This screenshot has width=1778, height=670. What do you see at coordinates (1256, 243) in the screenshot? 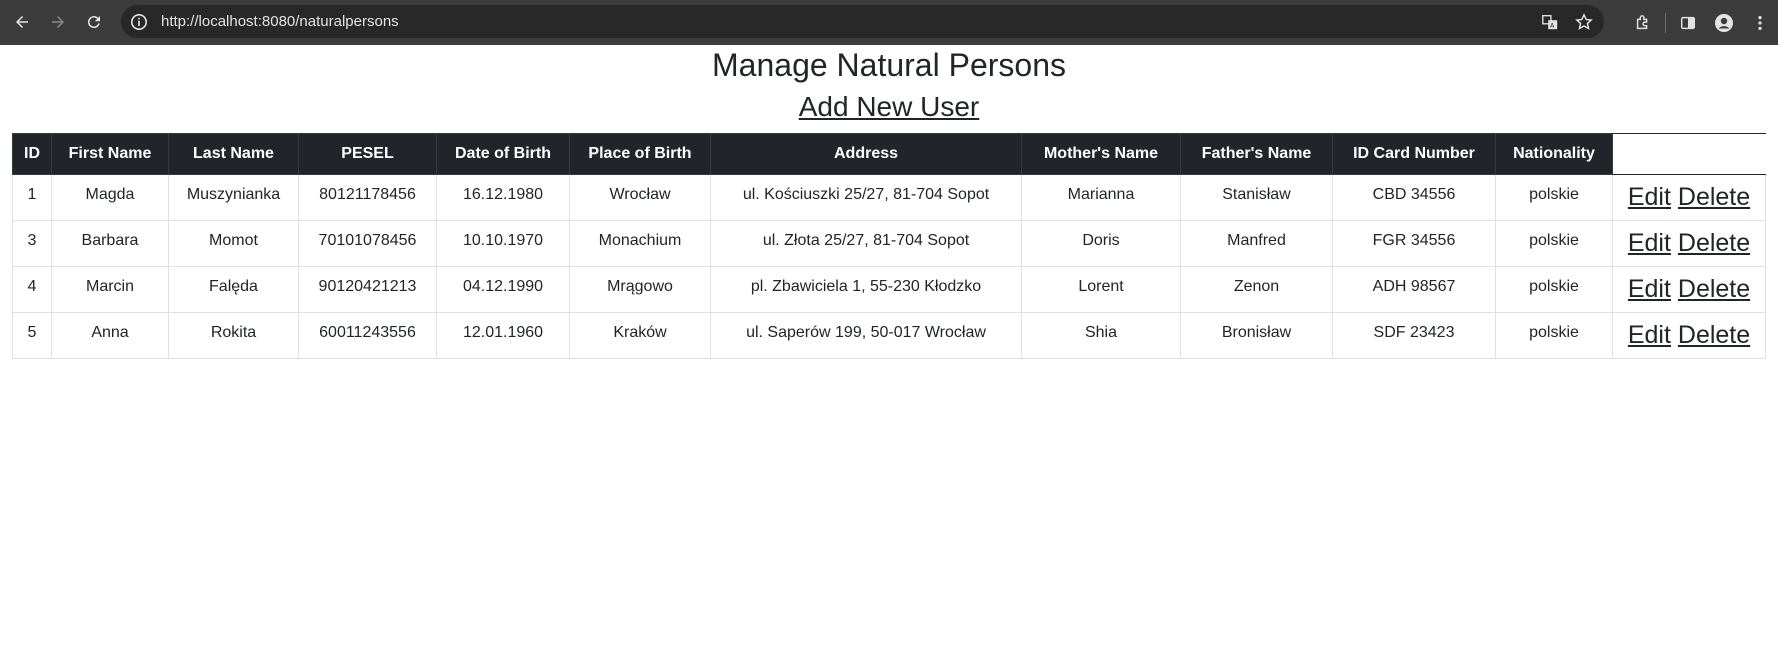
I see `cell-fathers-name: Manfred` at bounding box center [1256, 243].